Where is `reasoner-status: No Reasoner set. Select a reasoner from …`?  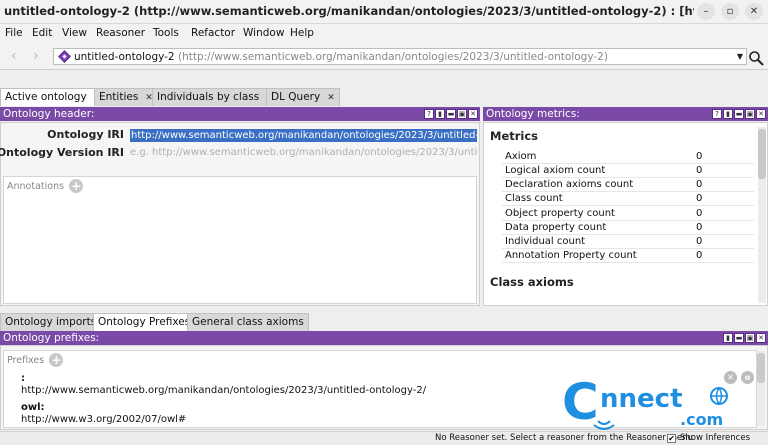
reasoner-status: No Reasoner set. Select a reasoner from … is located at coordinates (564, 438).